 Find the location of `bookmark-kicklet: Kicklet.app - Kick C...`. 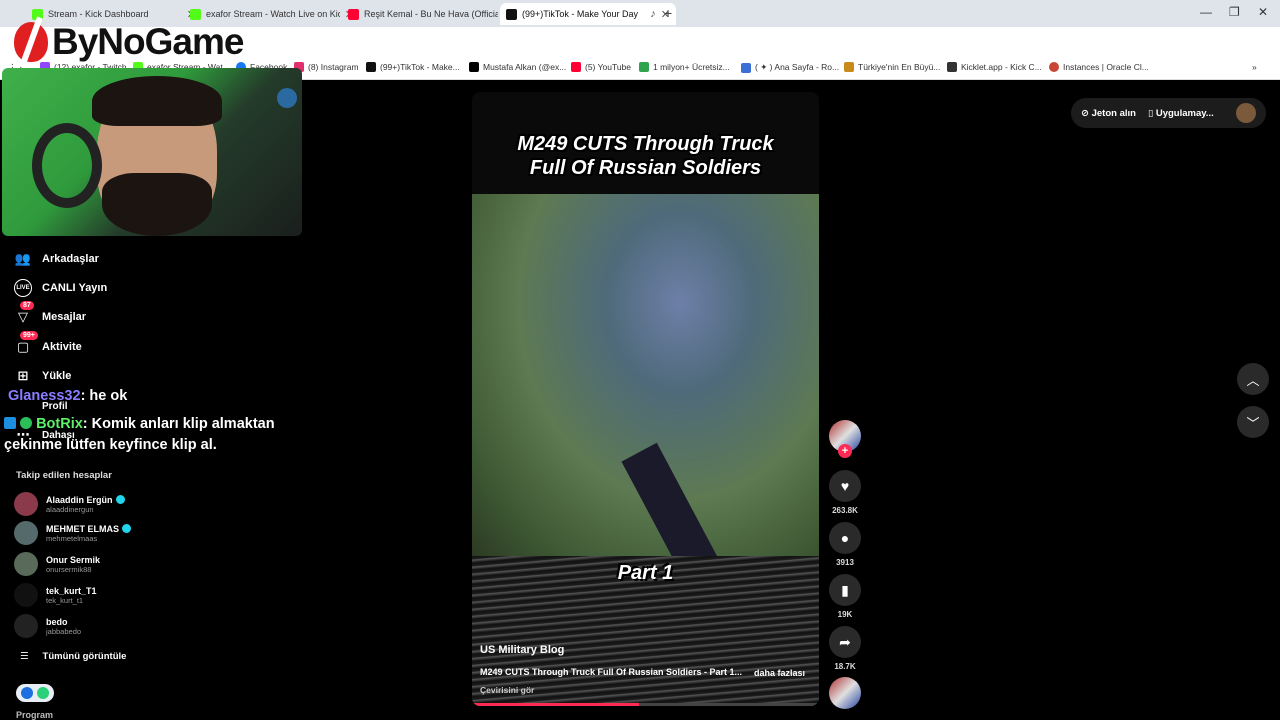

bookmark-kicklet: Kicklet.app - Kick C... is located at coordinates (994, 67).